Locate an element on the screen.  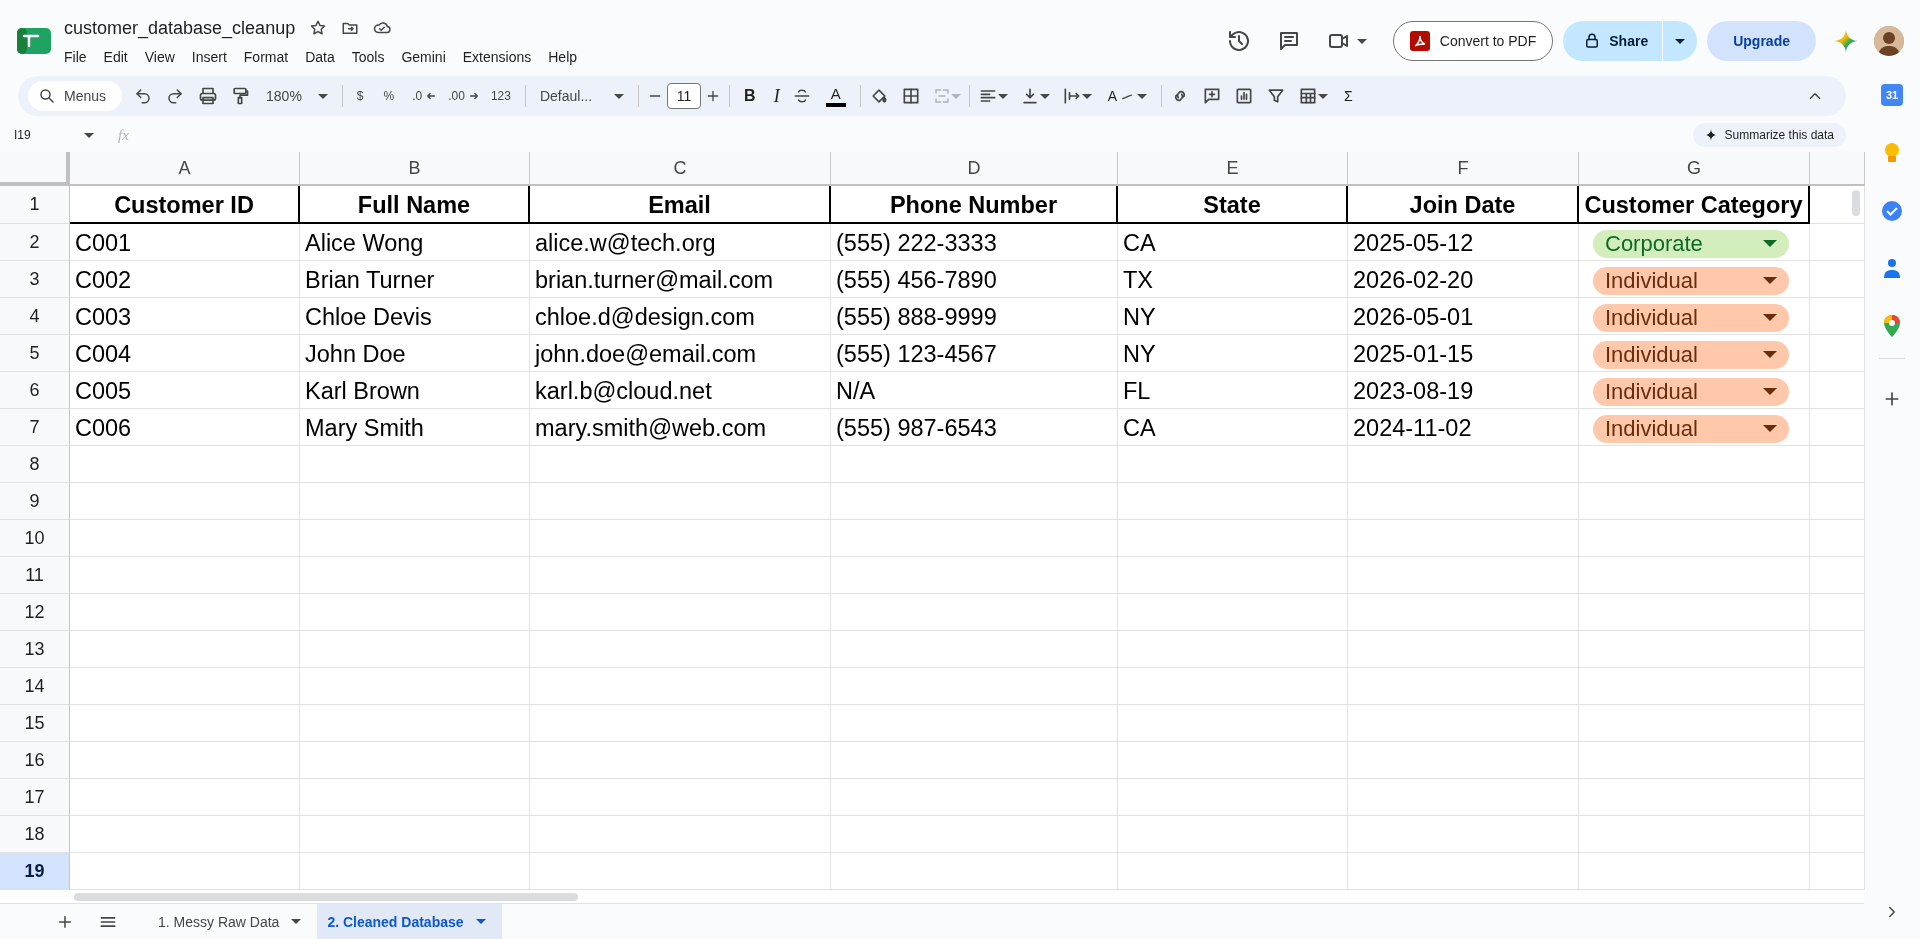
filter-icon is located at coordinates (1276, 96).